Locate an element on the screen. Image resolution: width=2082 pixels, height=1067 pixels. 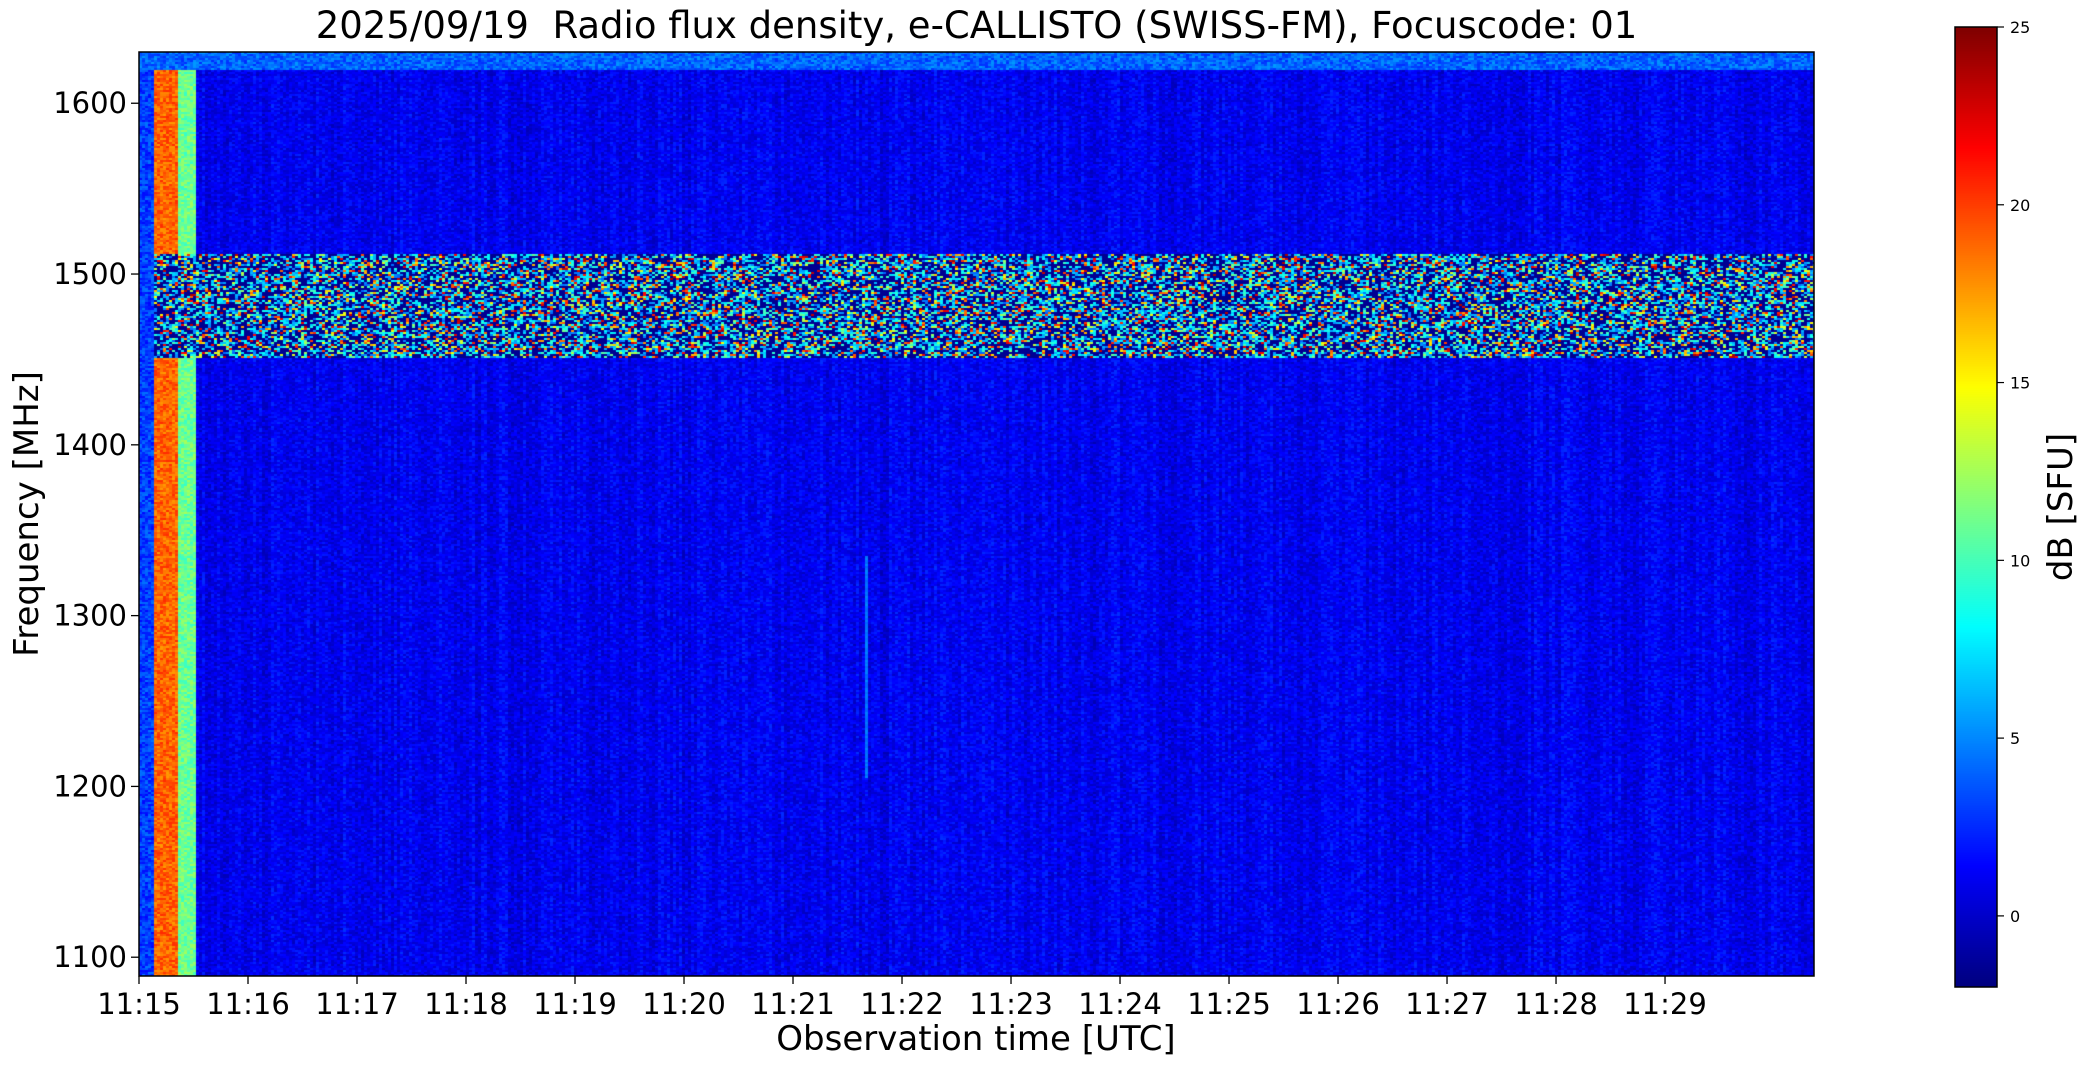
x-tick-label: 11:25 is located at coordinates (1229, 1004).